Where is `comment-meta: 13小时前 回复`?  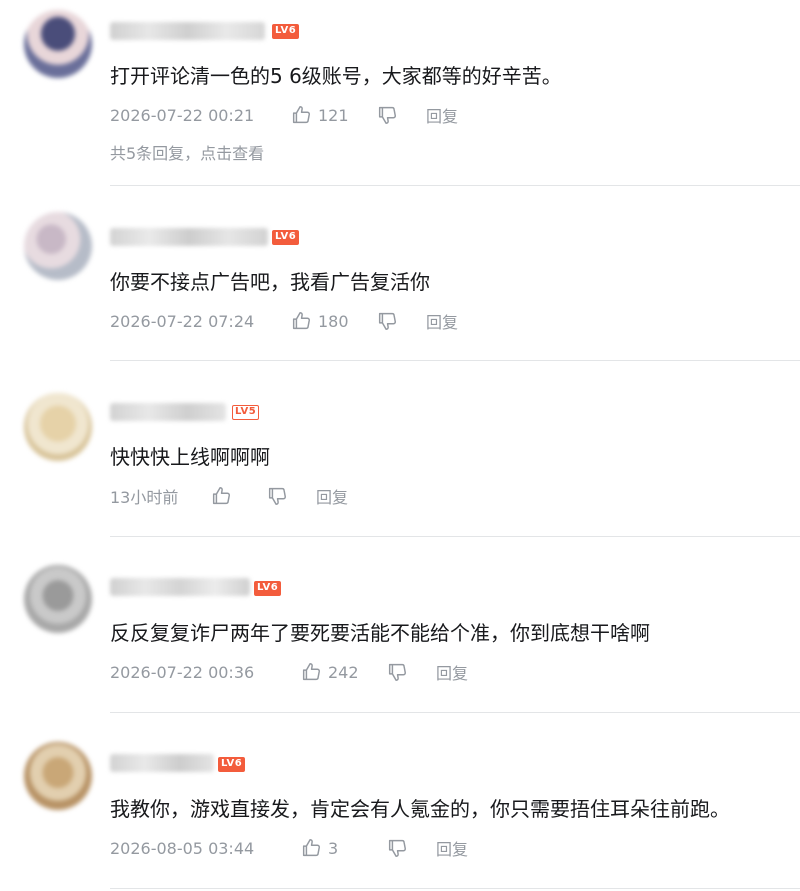 comment-meta: 13小时前 回复 is located at coordinates (229, 496).